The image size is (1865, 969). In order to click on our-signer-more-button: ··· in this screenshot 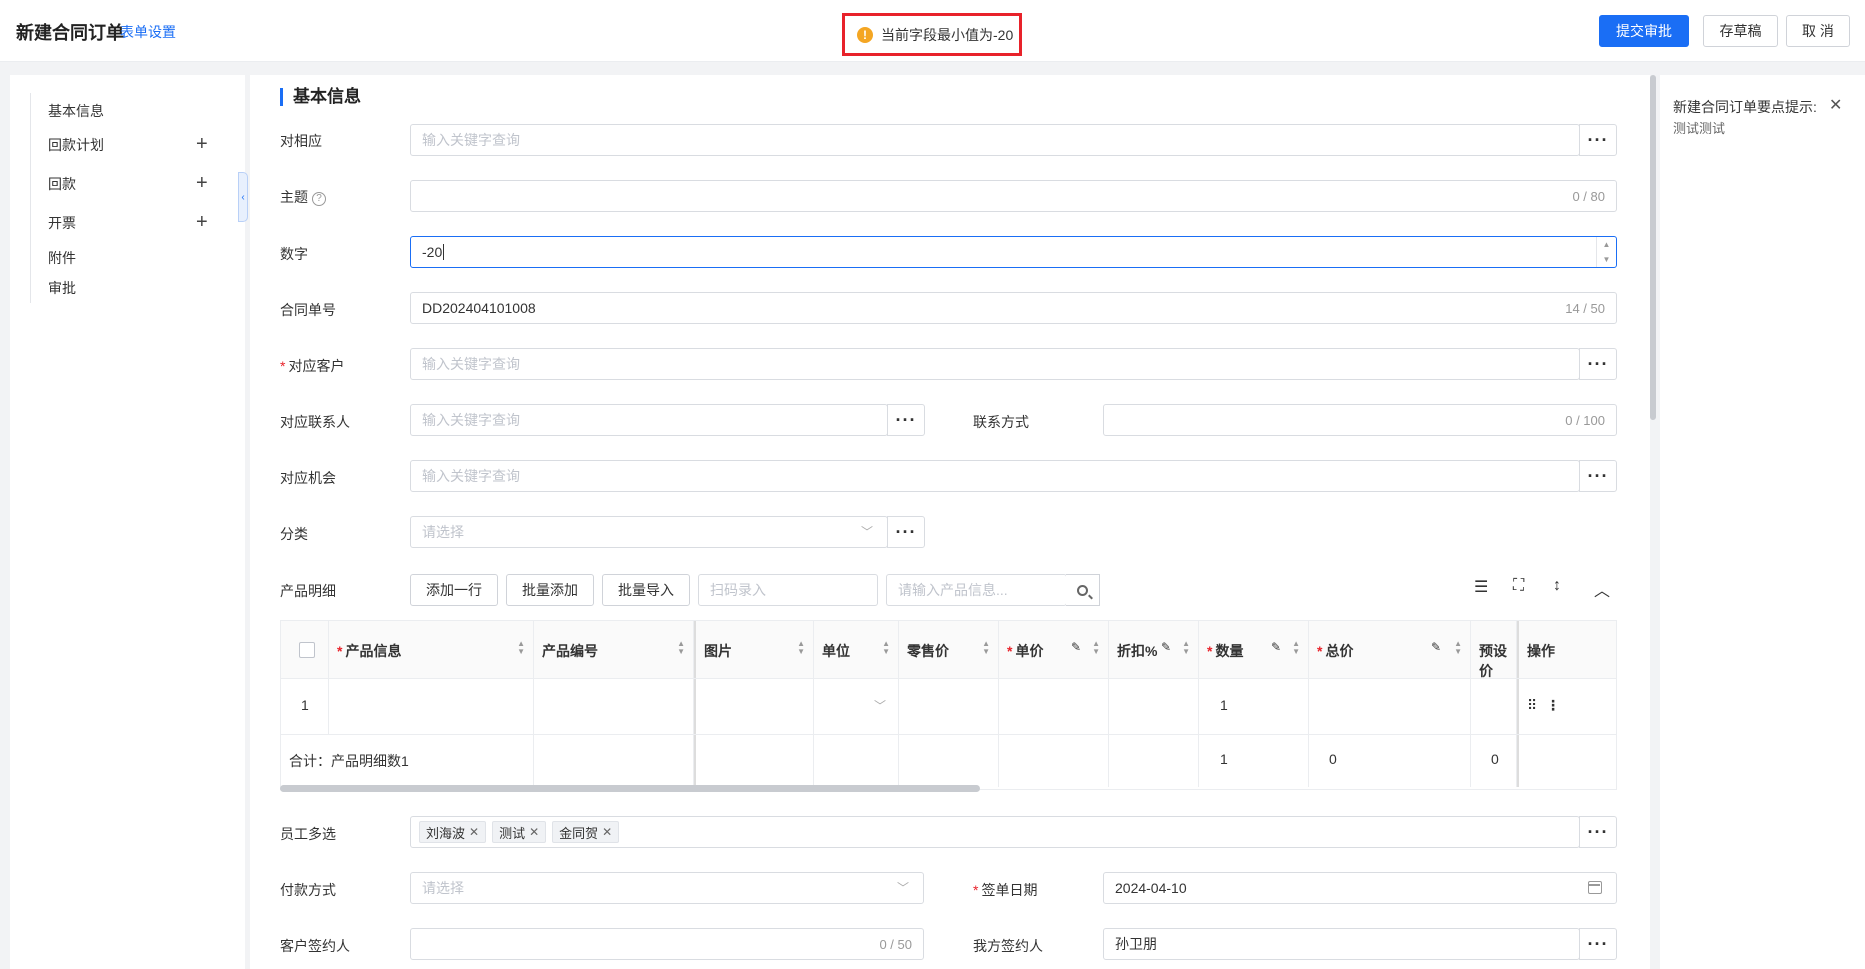, I will do `click(1598, 944)`.